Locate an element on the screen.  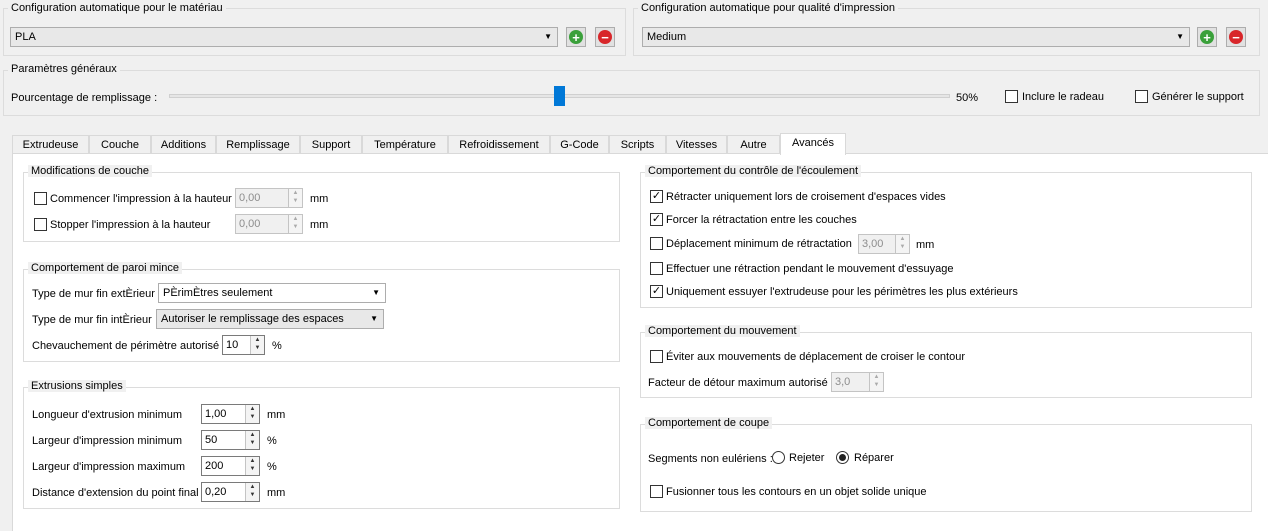
repair-label: Réparer is located at coordinates (874, 458).